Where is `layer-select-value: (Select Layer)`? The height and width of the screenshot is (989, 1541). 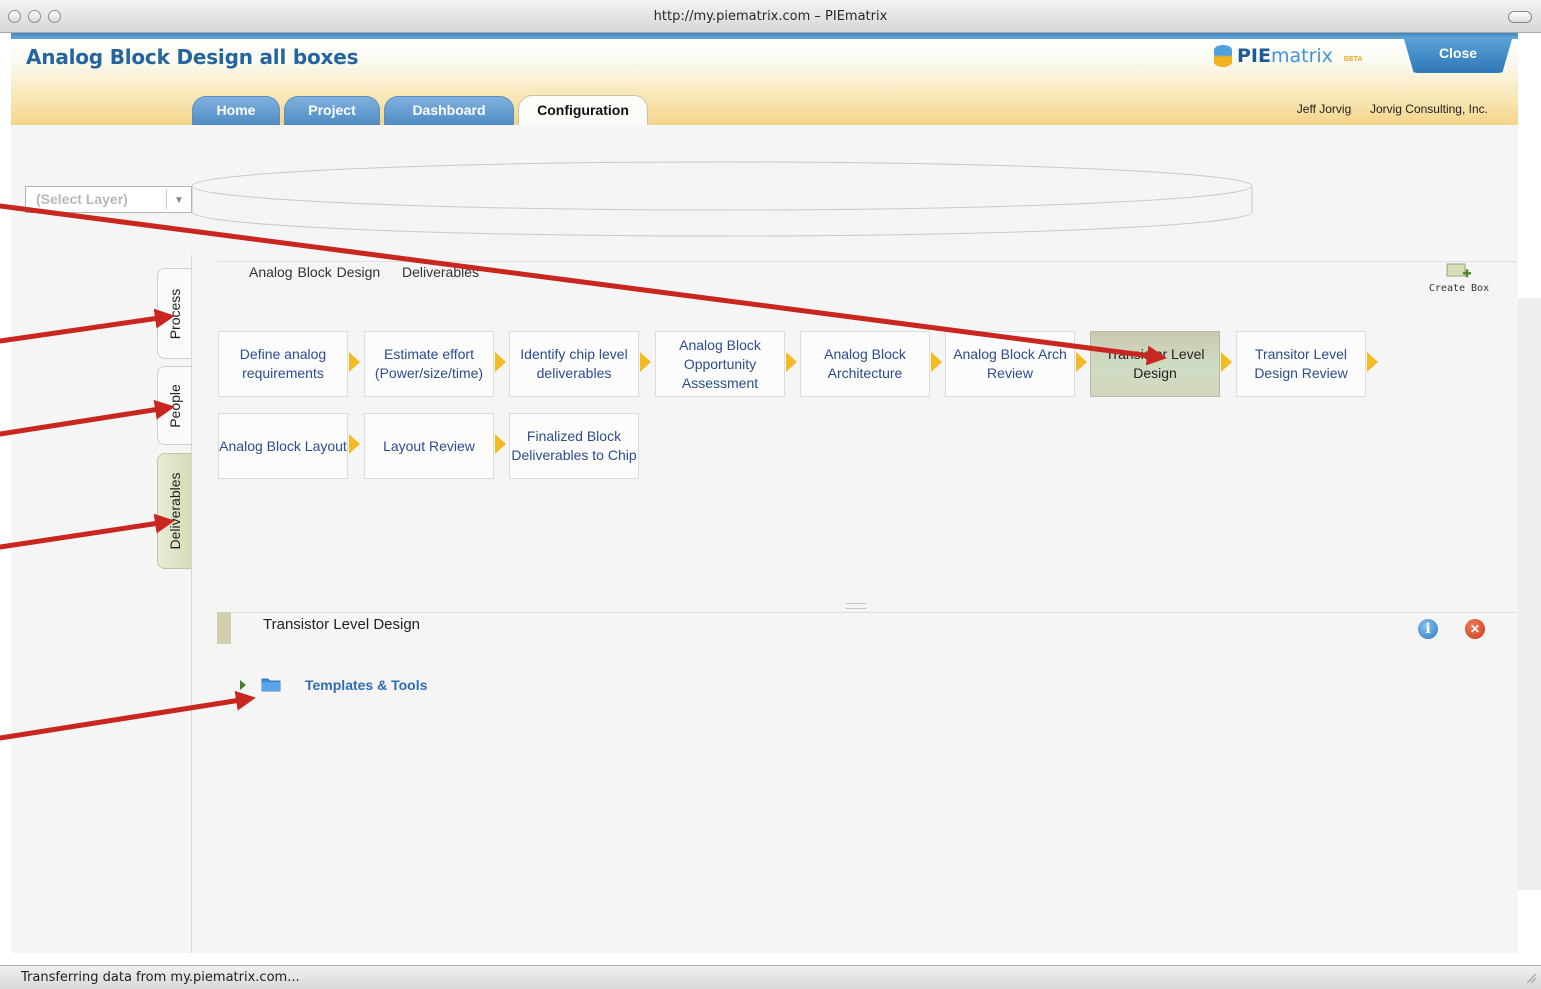 layer-select-value: (Select Layer) is located at coordinates (82, 199).